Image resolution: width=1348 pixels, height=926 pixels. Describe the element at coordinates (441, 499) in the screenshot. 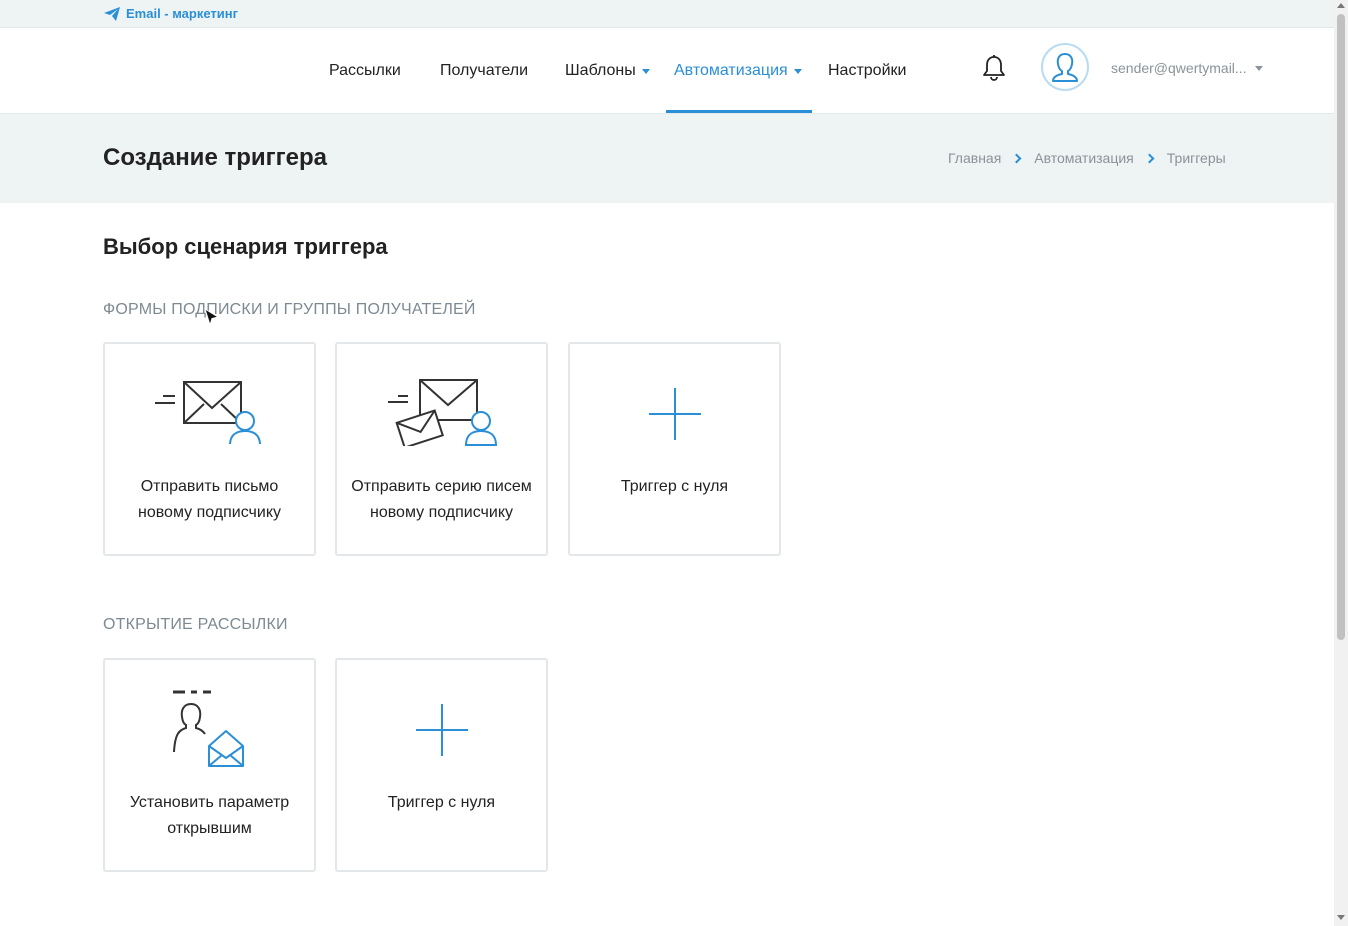

I see `card-label: Отправить серию писем новому подписчику` at that location.